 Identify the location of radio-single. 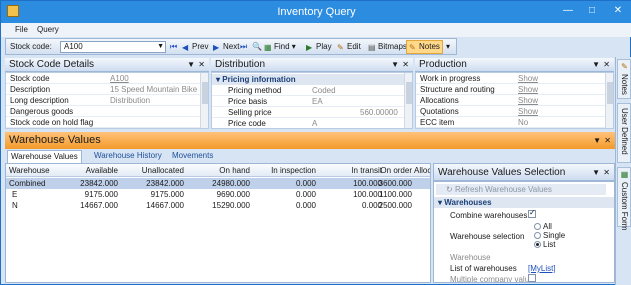
(537, 235).